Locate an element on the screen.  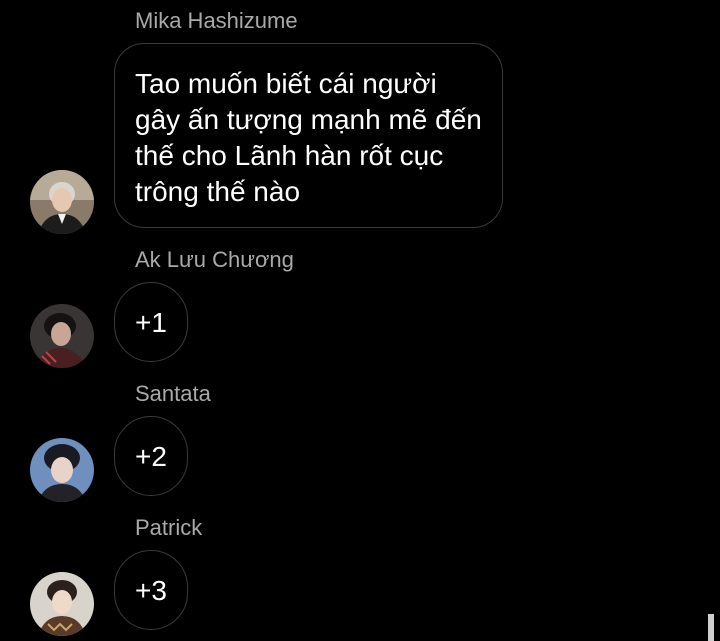
sender-name-patrick: Patrick is located at coordinates (169, 527).